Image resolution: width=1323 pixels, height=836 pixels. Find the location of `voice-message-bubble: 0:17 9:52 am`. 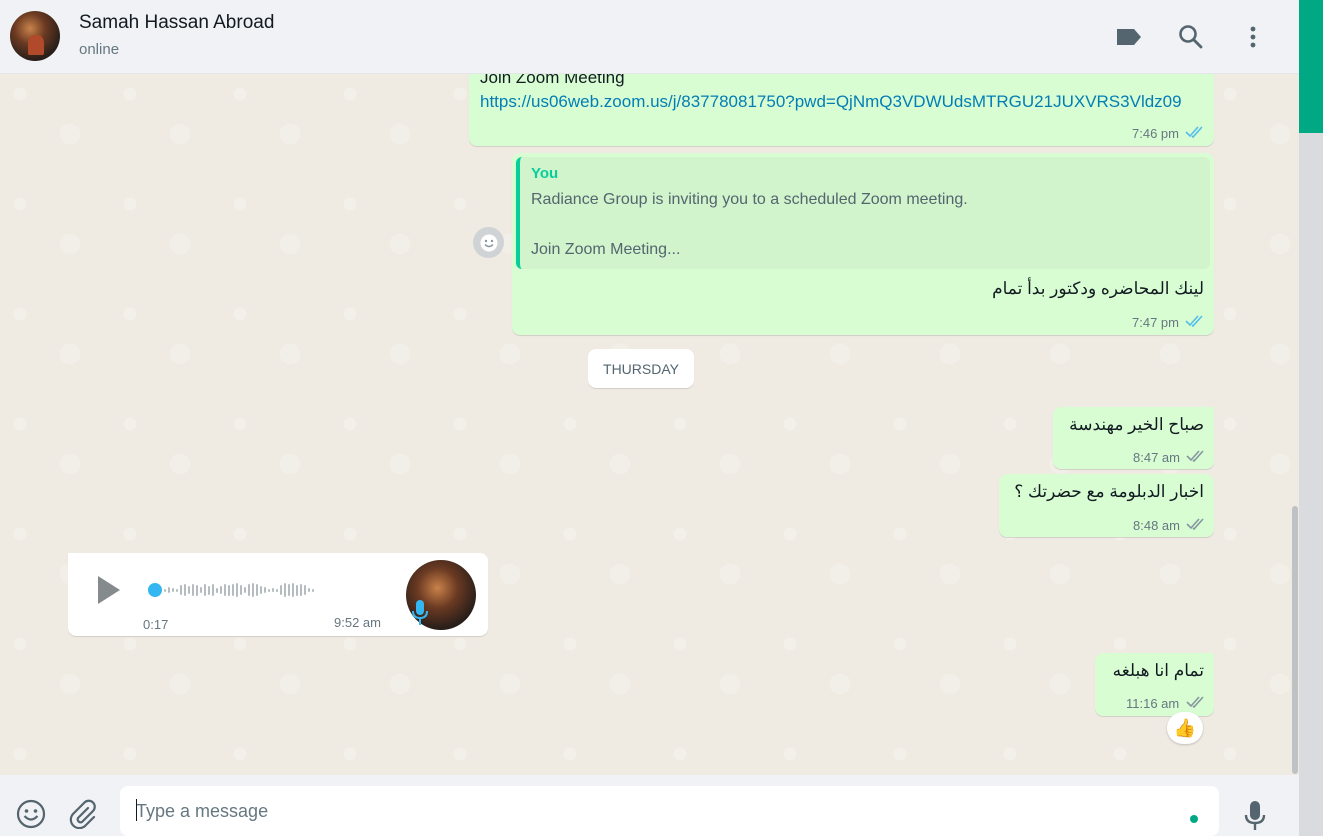

voice-message-bubble: 0:17 9:52 am is located at coordinates (278, 594).